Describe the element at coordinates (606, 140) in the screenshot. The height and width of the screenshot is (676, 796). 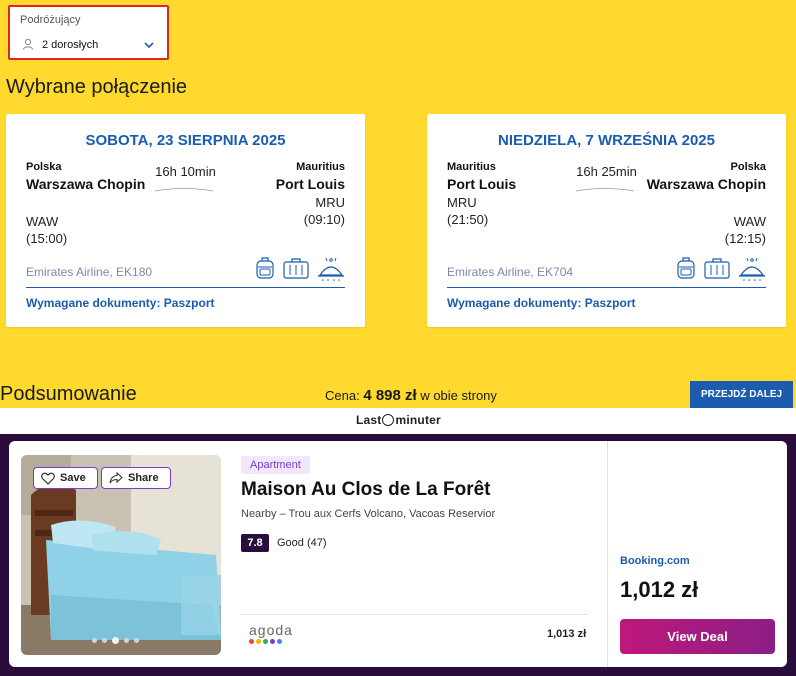
I see `flight-date: NIEDZIELA, 7 WRZEŚNIA 2025` at that location.